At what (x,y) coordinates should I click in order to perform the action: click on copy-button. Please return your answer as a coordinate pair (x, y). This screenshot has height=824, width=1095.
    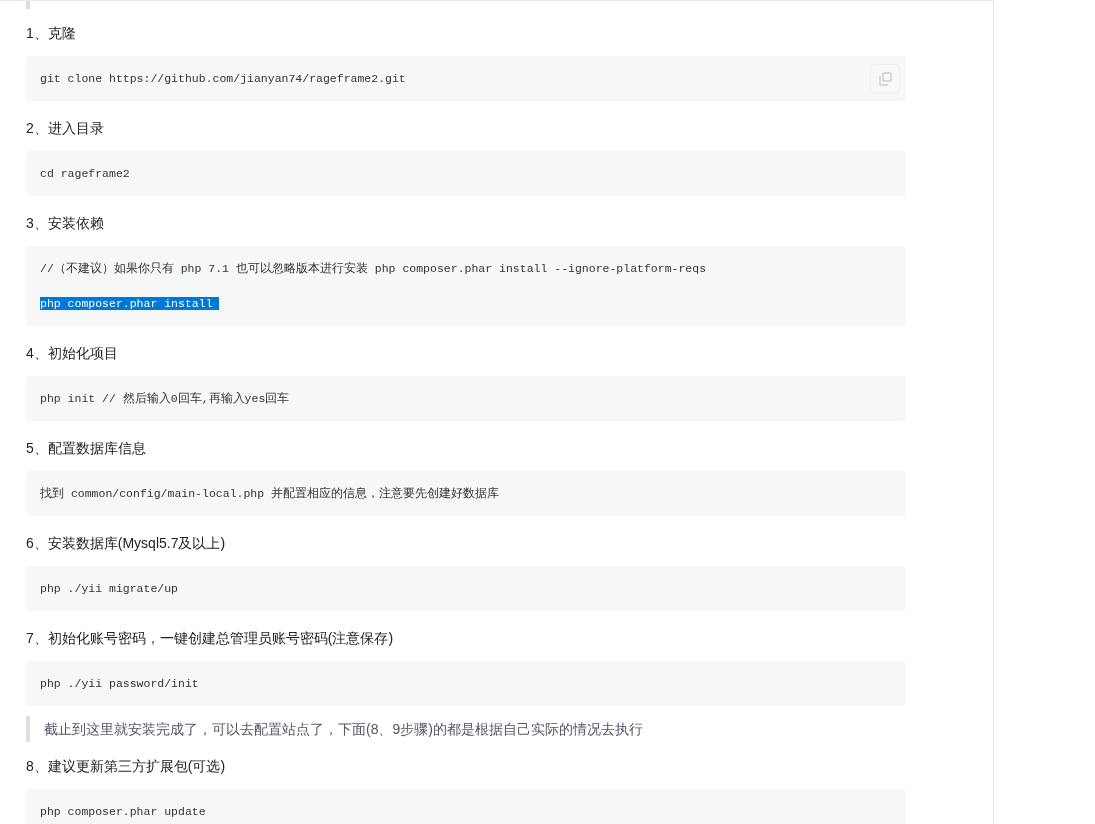
    Looking at the image, I should click on (885, 79).